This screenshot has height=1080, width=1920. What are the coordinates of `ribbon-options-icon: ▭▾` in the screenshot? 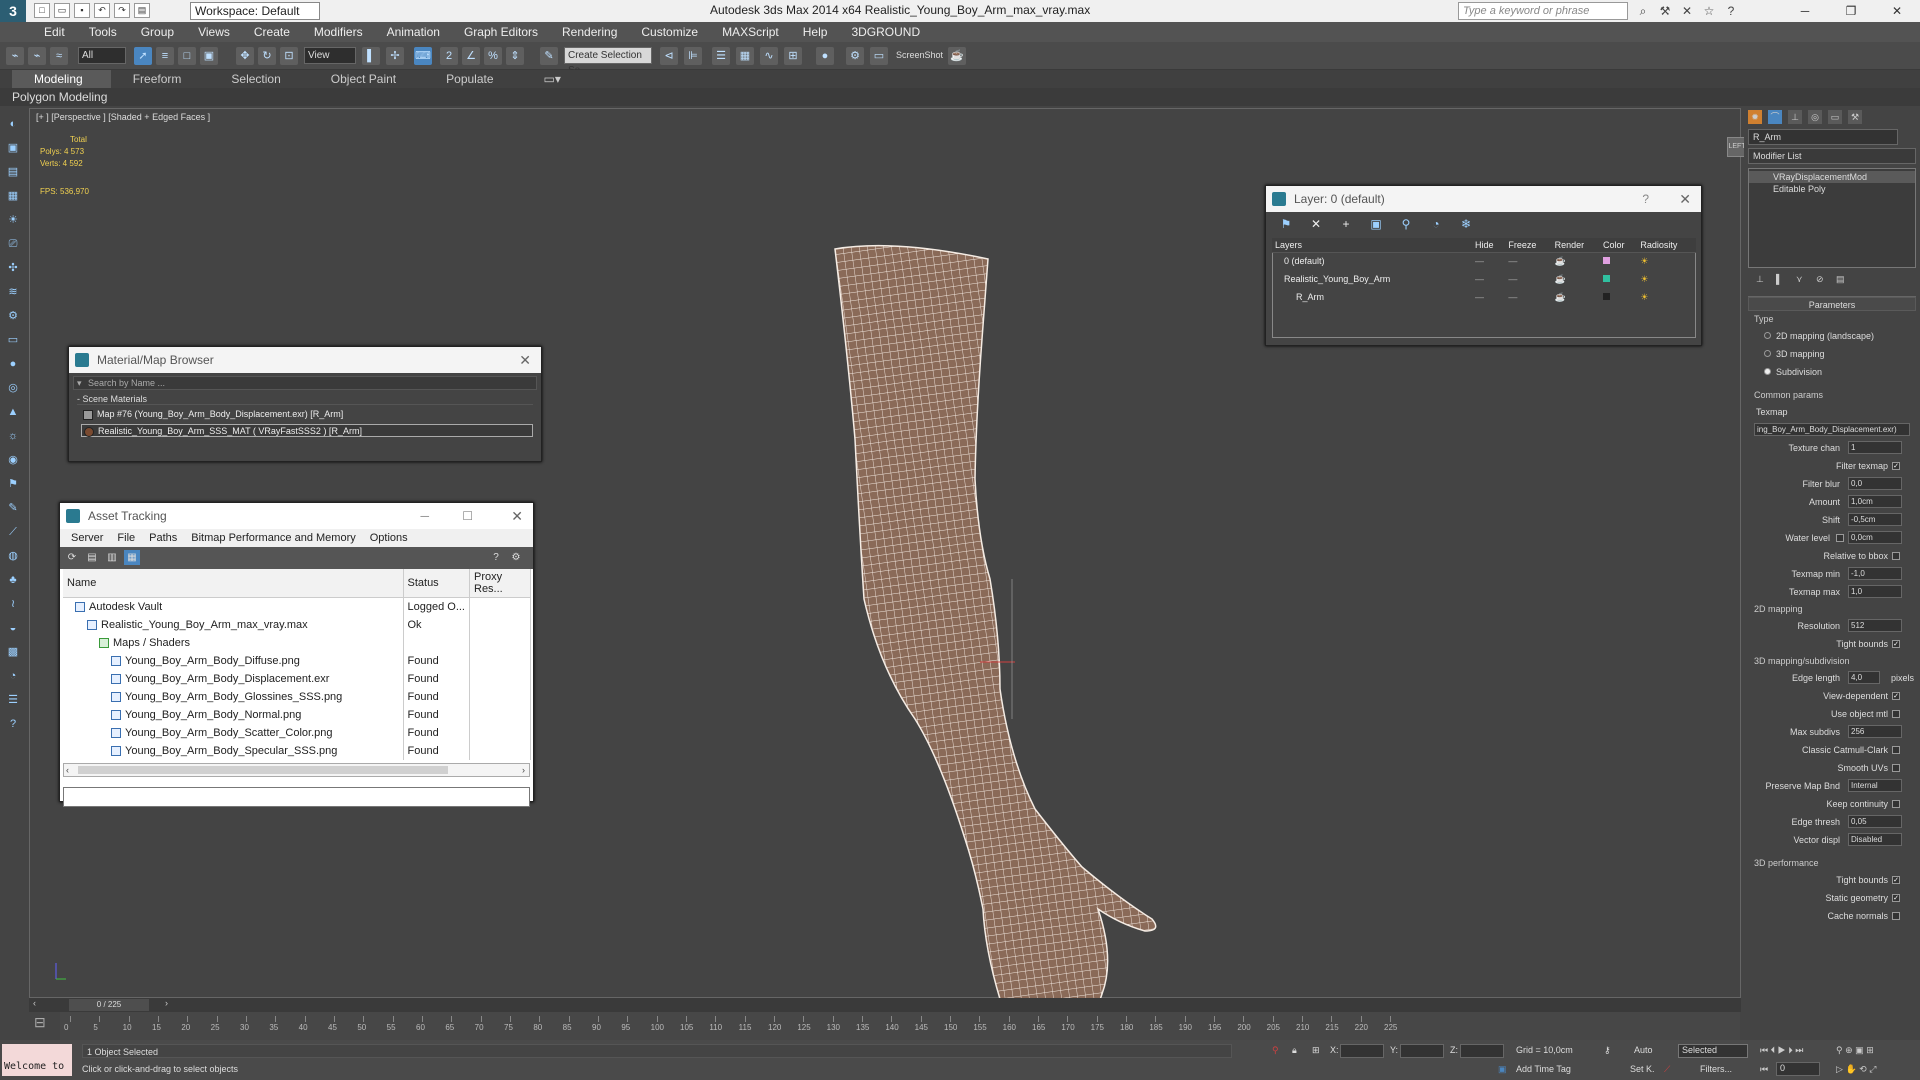 It's located at (555, 79).